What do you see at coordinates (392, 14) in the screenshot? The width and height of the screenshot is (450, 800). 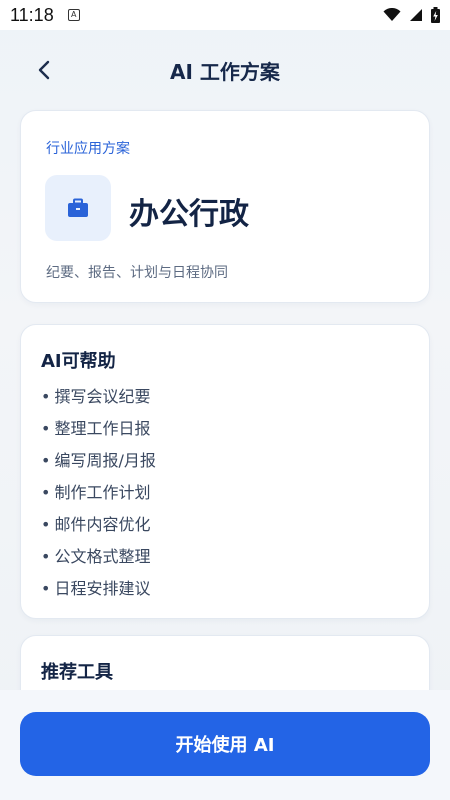 I see `wifi-icon` at bounding box center [392, 14].